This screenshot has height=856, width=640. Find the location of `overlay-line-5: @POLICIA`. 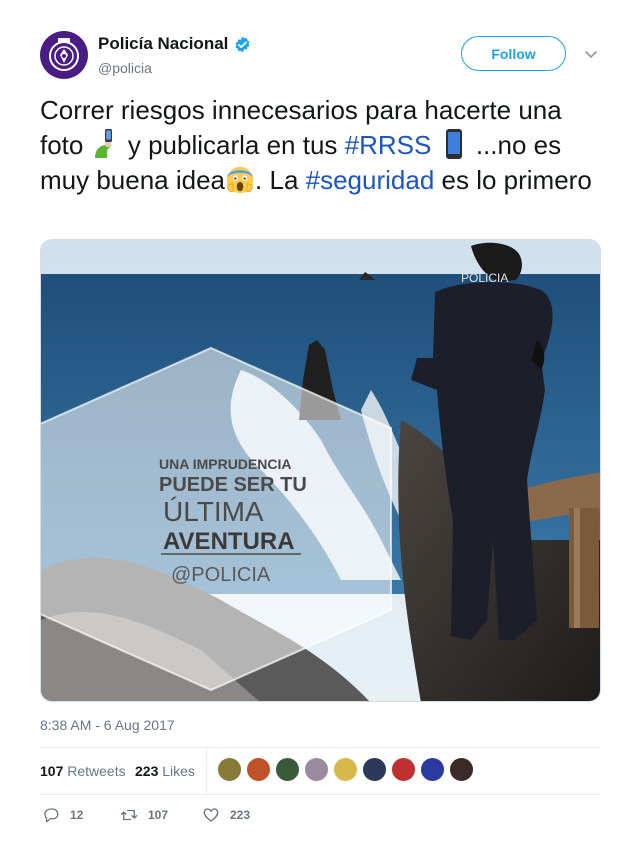

overlay-line-5: @POLICIA is located at coordinates (221, 575).